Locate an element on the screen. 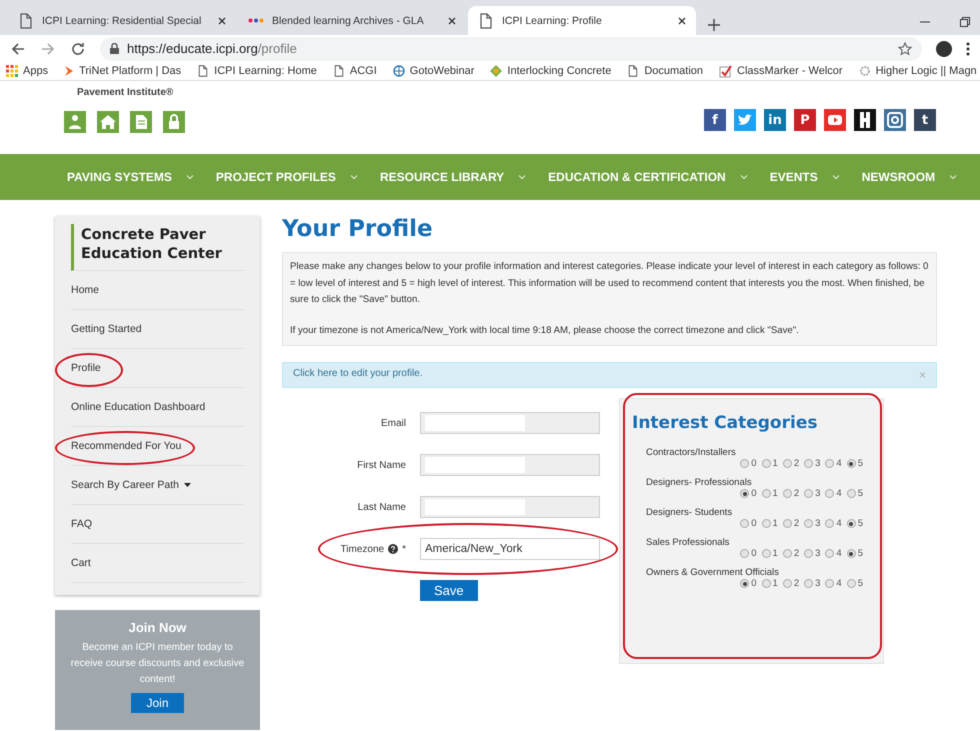 This screenshot has height=731, width=980. restore-icon is located at coordinates (965, 22).